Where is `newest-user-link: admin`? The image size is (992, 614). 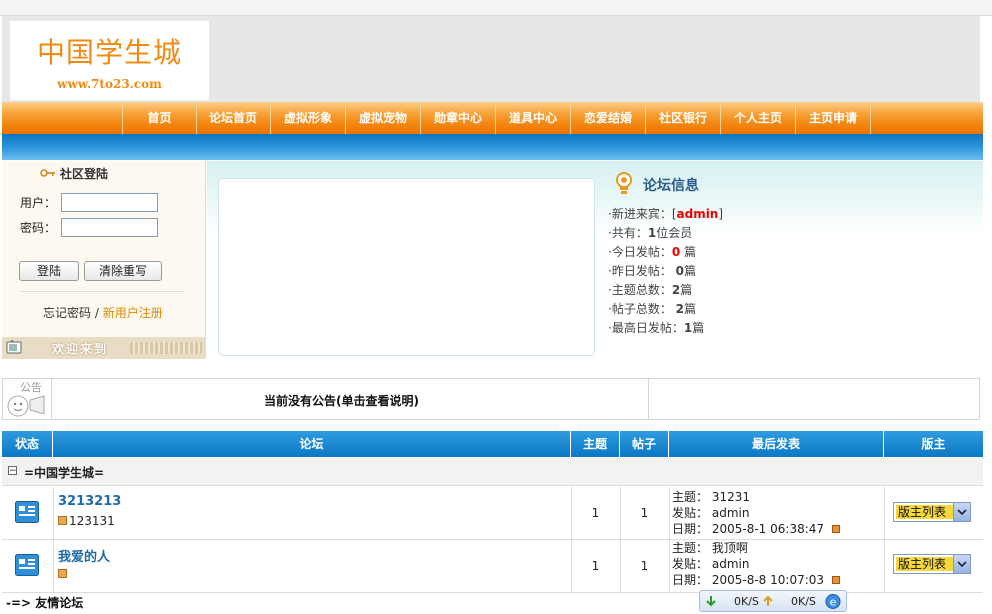 newest-user-link: admin is located at coordinates (698, 214).